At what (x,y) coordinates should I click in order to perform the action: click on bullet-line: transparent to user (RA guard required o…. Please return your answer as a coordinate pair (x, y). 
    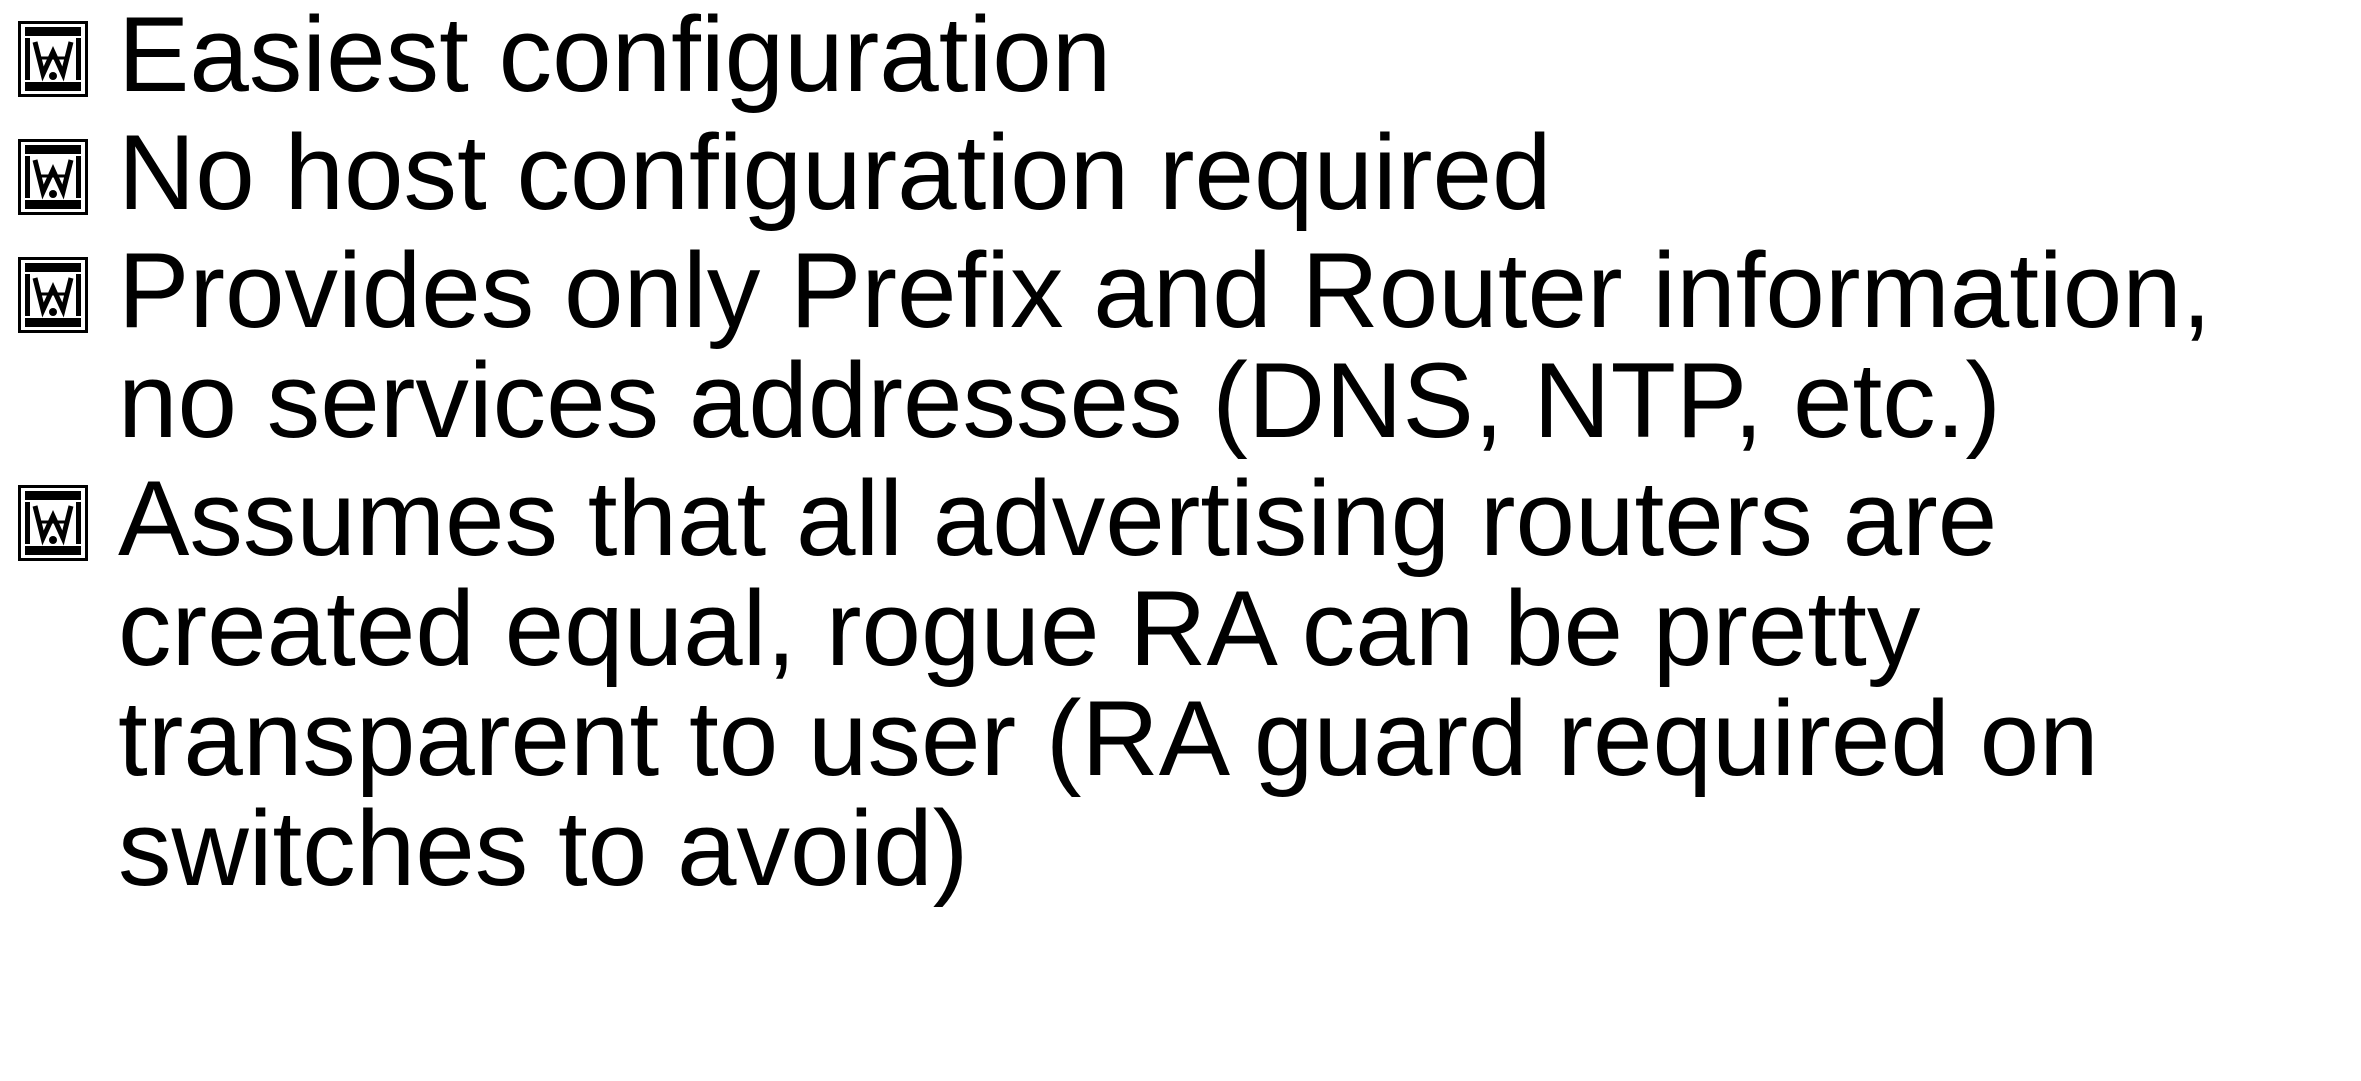
    Looking at the image, I should click on (1108, 738).